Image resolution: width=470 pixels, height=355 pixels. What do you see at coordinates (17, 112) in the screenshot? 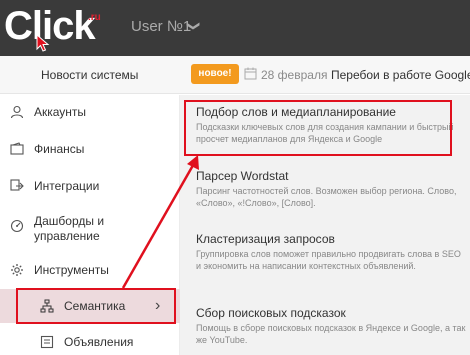
I see `user-icon` at bounding box center [17, 112].